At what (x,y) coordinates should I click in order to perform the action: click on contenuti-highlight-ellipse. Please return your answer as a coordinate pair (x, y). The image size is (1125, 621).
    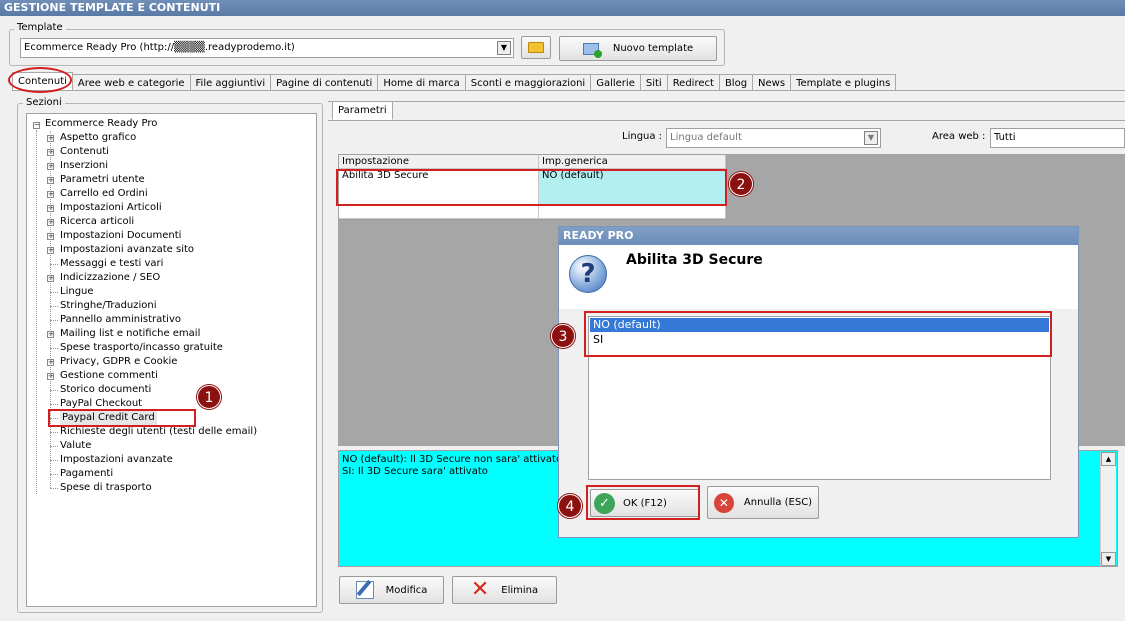
    Looking at the image, I should click on (40, 80).